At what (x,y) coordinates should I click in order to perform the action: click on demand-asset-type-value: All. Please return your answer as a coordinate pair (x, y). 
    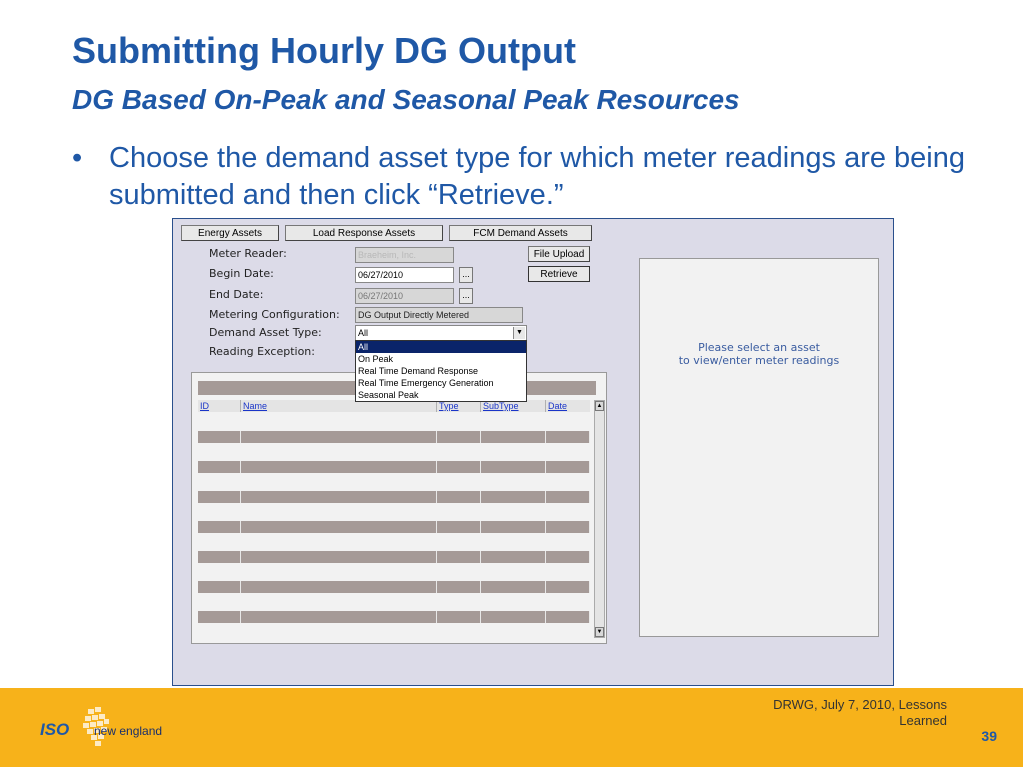
    Looking at the image, I should click on (363, 333).